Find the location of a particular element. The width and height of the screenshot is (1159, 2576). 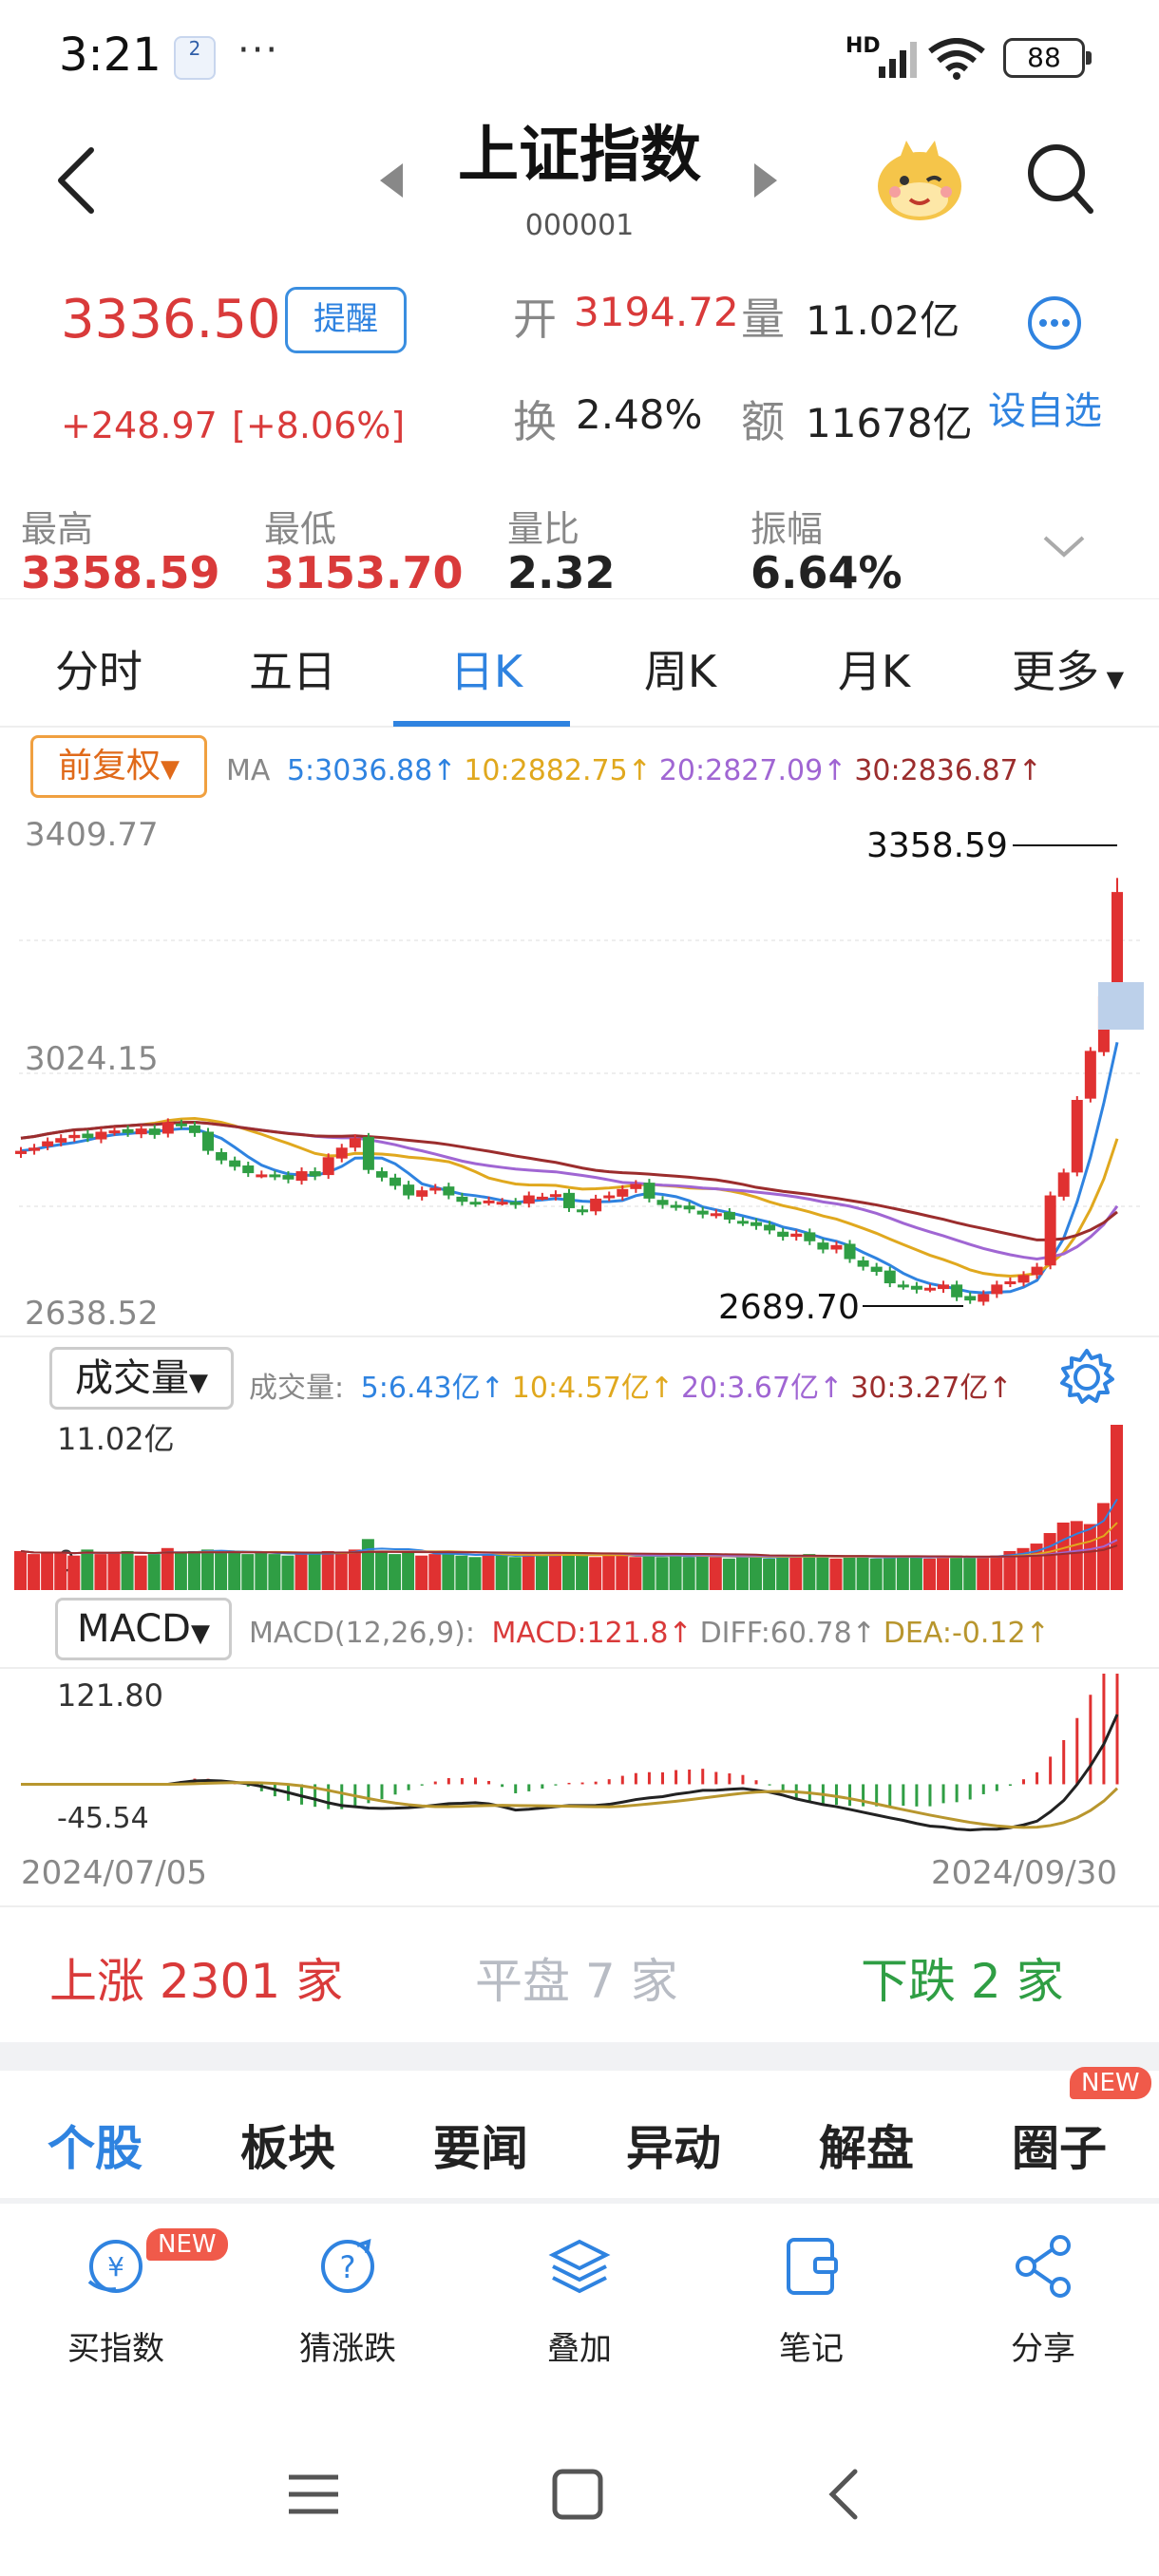

tab-label: 月K is located at coordinates (874, 671).